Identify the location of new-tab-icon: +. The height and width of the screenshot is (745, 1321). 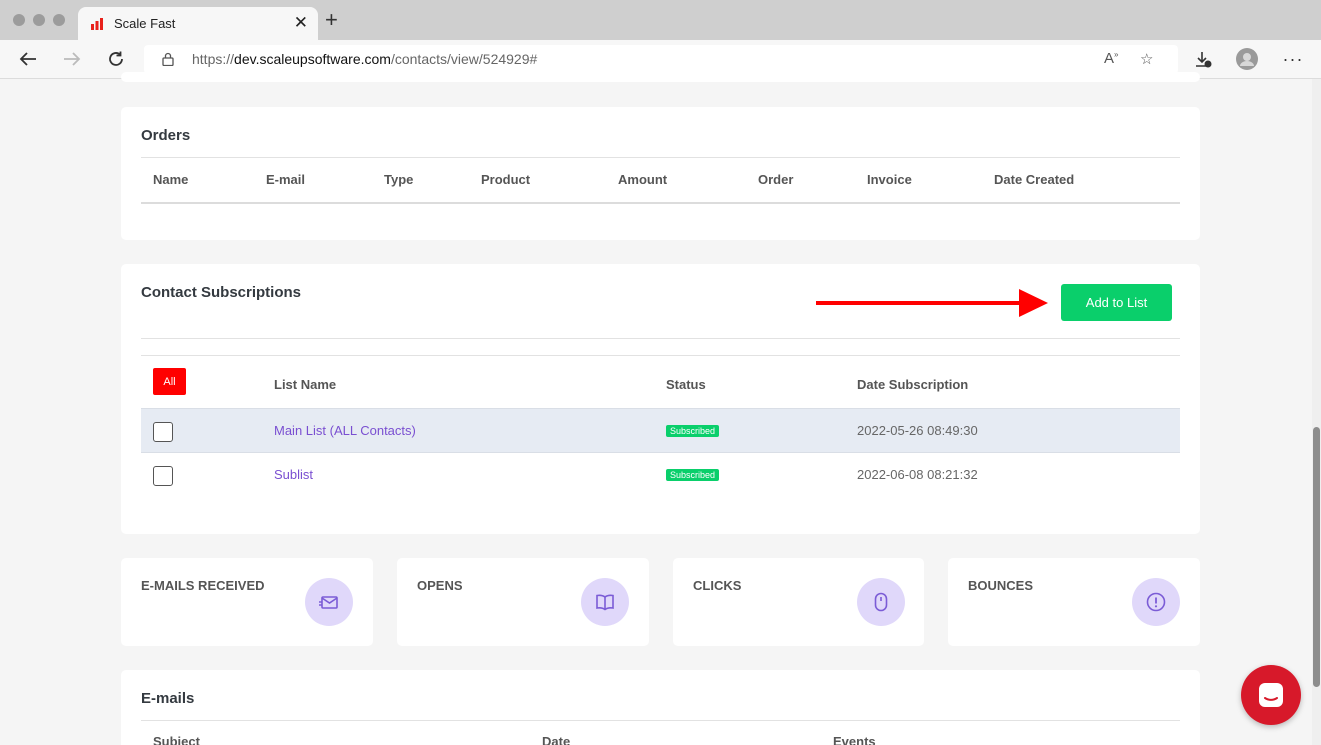
(331, 20).